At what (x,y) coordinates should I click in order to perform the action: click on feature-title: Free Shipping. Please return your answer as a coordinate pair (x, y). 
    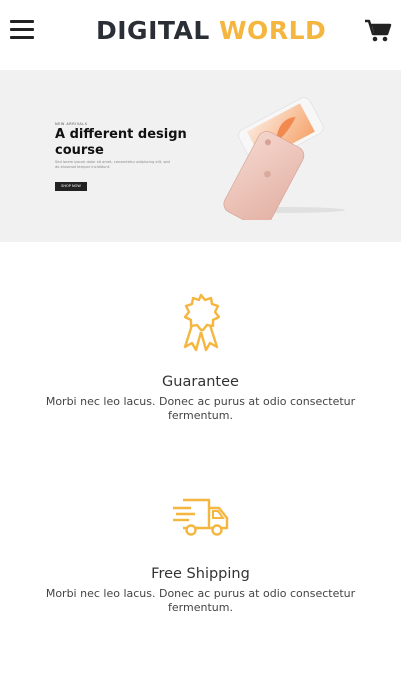
    Looking at the image, I should click on (200, 574).